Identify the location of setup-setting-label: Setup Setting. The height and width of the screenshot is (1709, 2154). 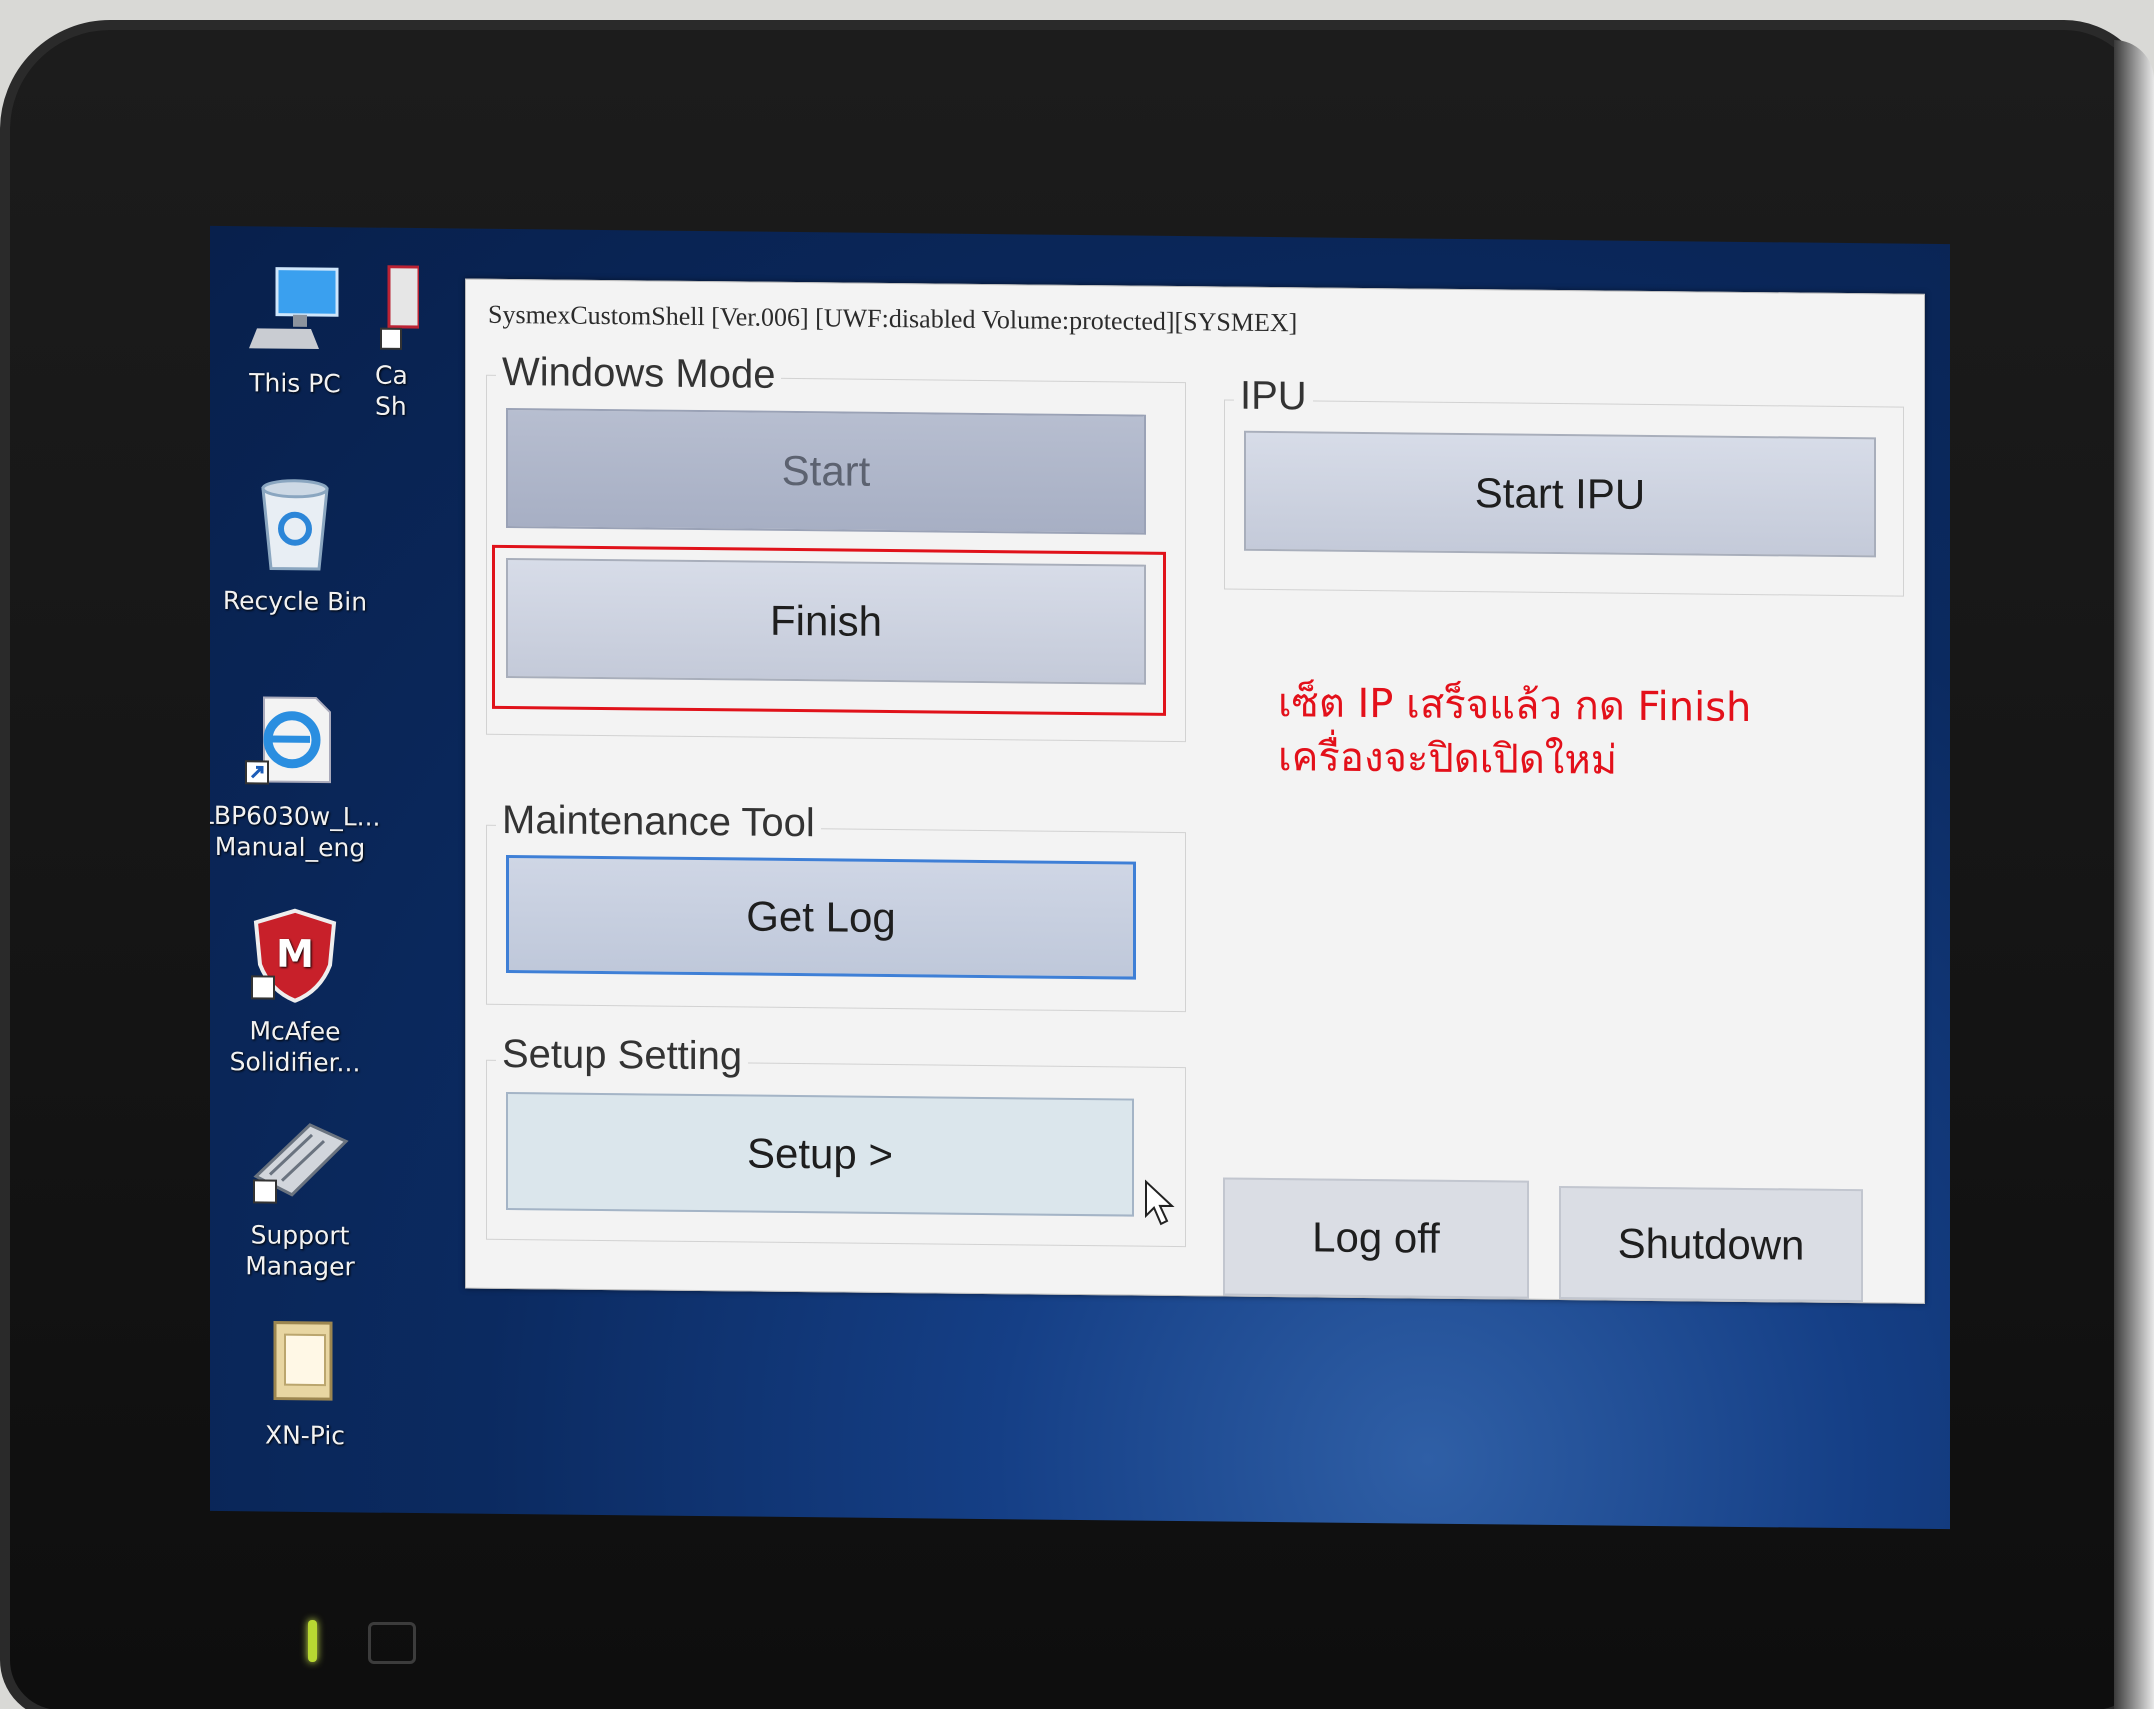
(622, 1055).